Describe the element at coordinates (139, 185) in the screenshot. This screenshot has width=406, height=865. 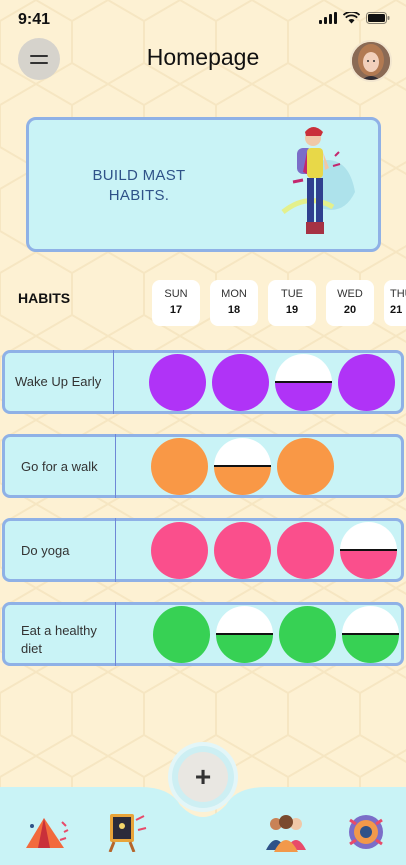
I see `banner-text: BUILD MAST HABITS.` at that location.